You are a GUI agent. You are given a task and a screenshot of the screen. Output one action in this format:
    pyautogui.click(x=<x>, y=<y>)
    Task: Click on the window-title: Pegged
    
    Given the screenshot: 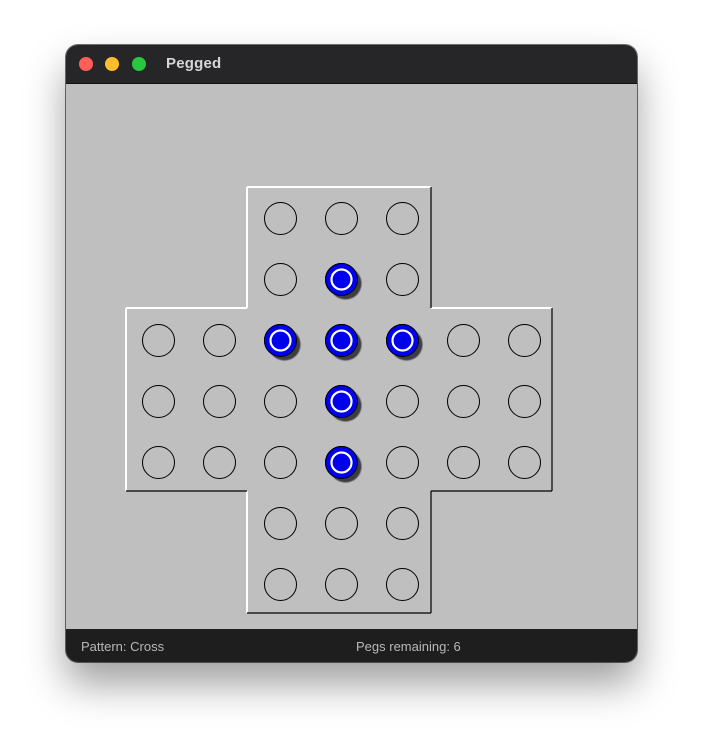 What is the action you would take?
    pyautogui.click(x=194, y=63)
    